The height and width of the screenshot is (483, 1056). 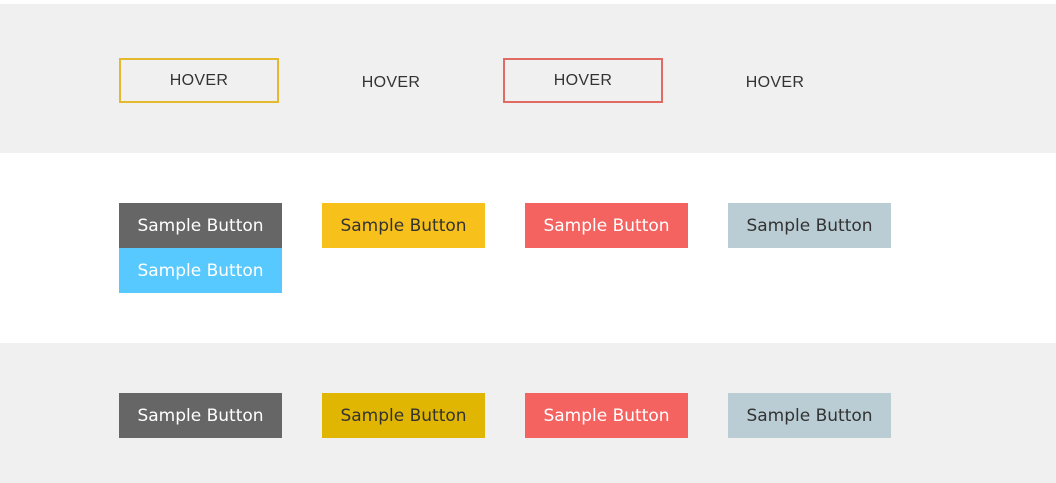 I want to click on sample-button-yellow: Sample Button, so click(x=403, y=225).